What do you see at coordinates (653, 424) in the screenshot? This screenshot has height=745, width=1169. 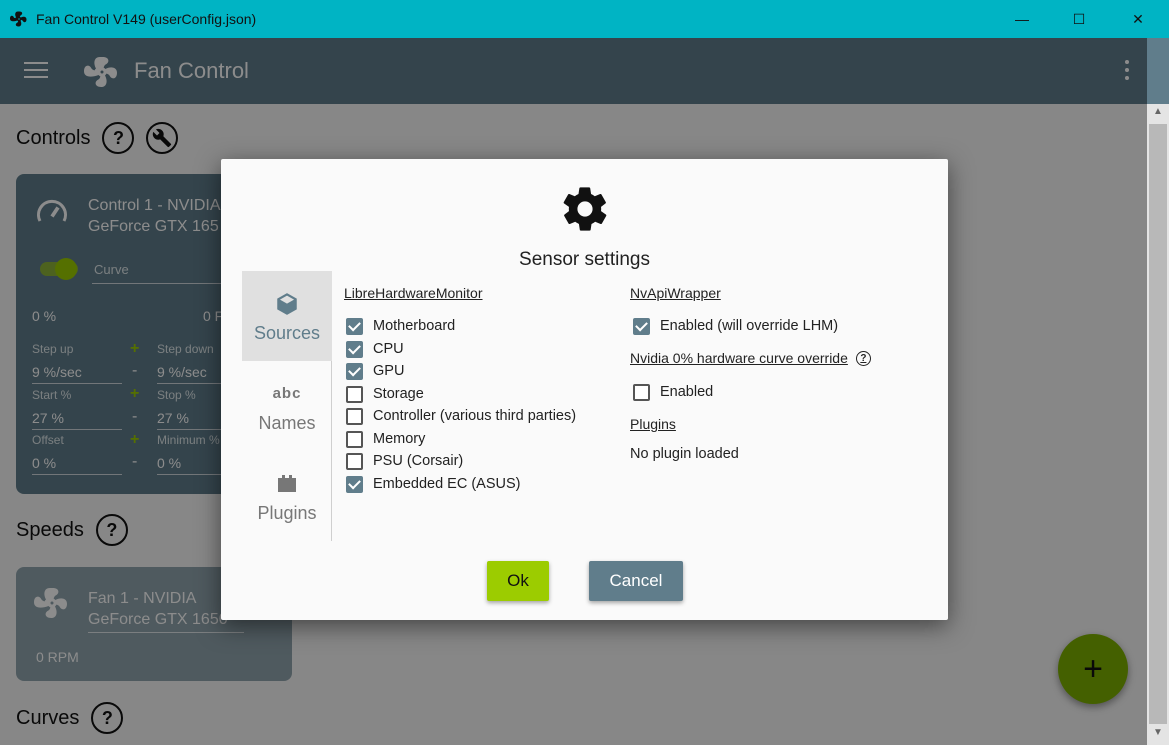 I see `plugins-header: Plugins` at bounding box center [653, 424].